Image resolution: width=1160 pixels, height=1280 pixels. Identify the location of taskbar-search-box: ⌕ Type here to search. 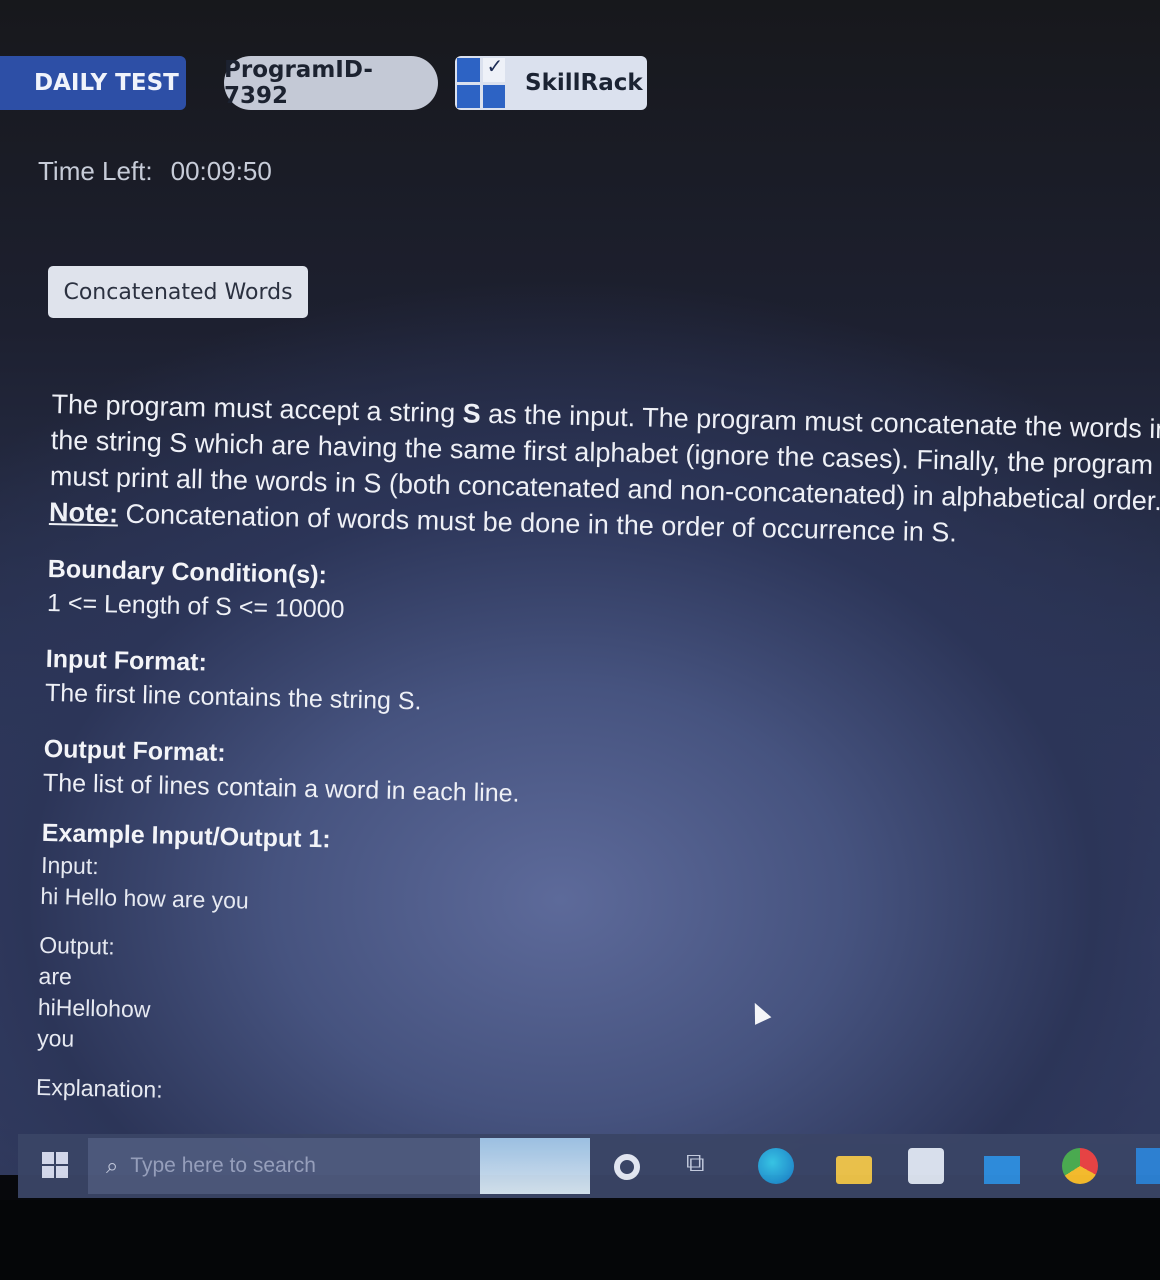
(339, 1166).